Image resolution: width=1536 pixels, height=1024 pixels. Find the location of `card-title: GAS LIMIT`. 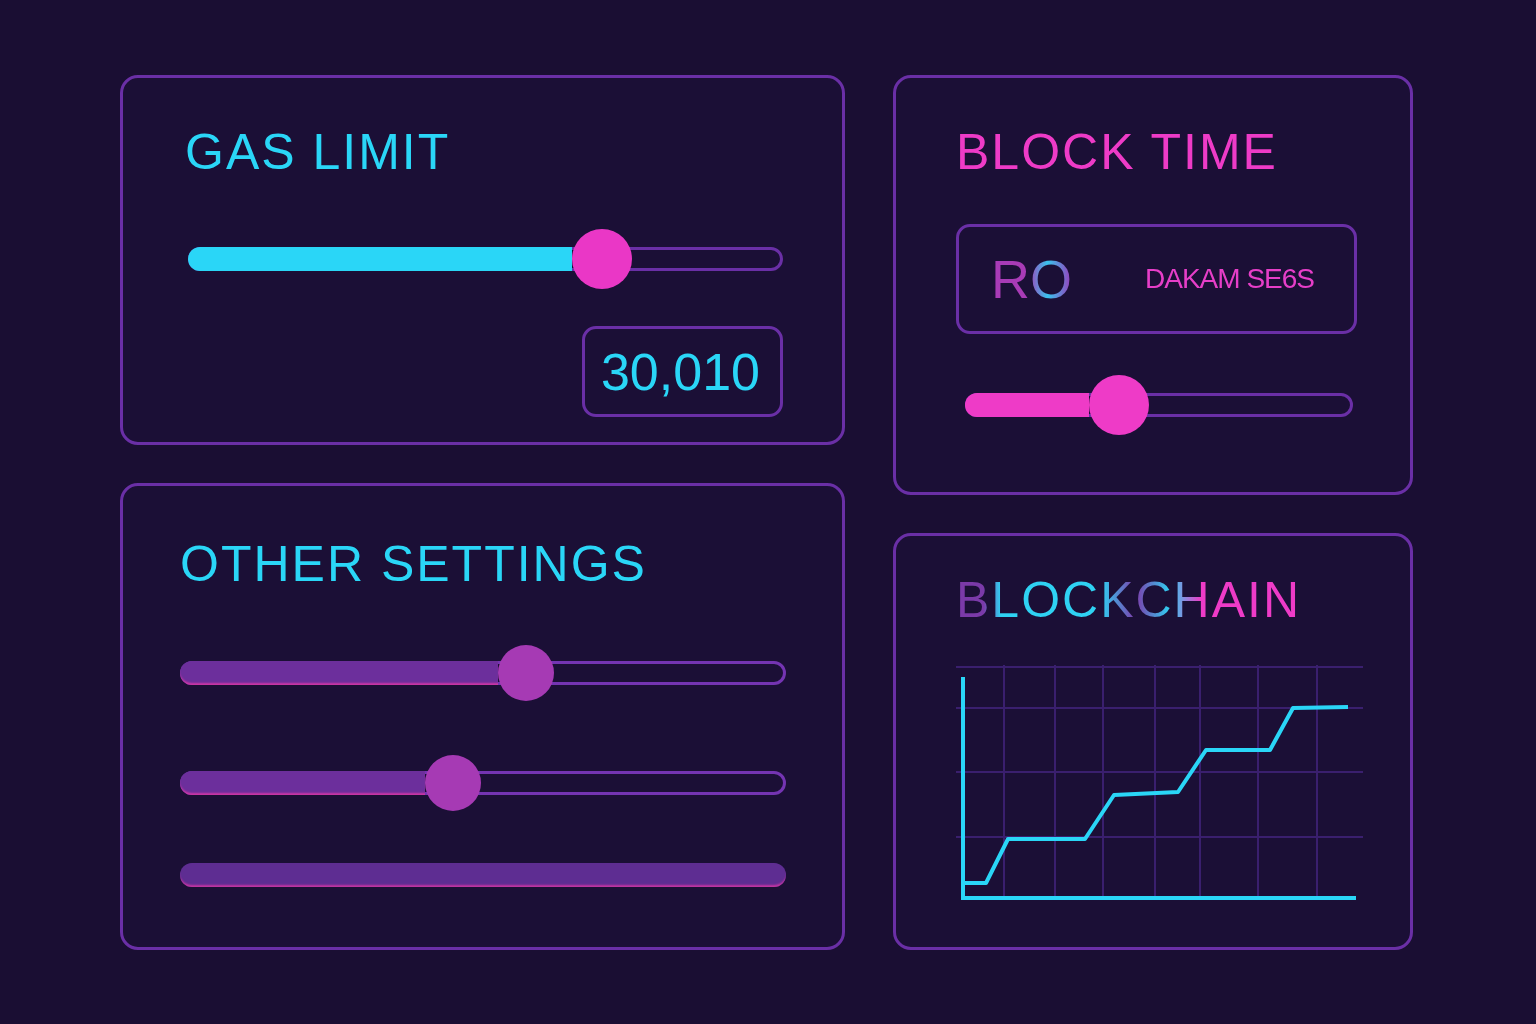

card-title: GAS LIMIT is located at coordinates (318, 152).